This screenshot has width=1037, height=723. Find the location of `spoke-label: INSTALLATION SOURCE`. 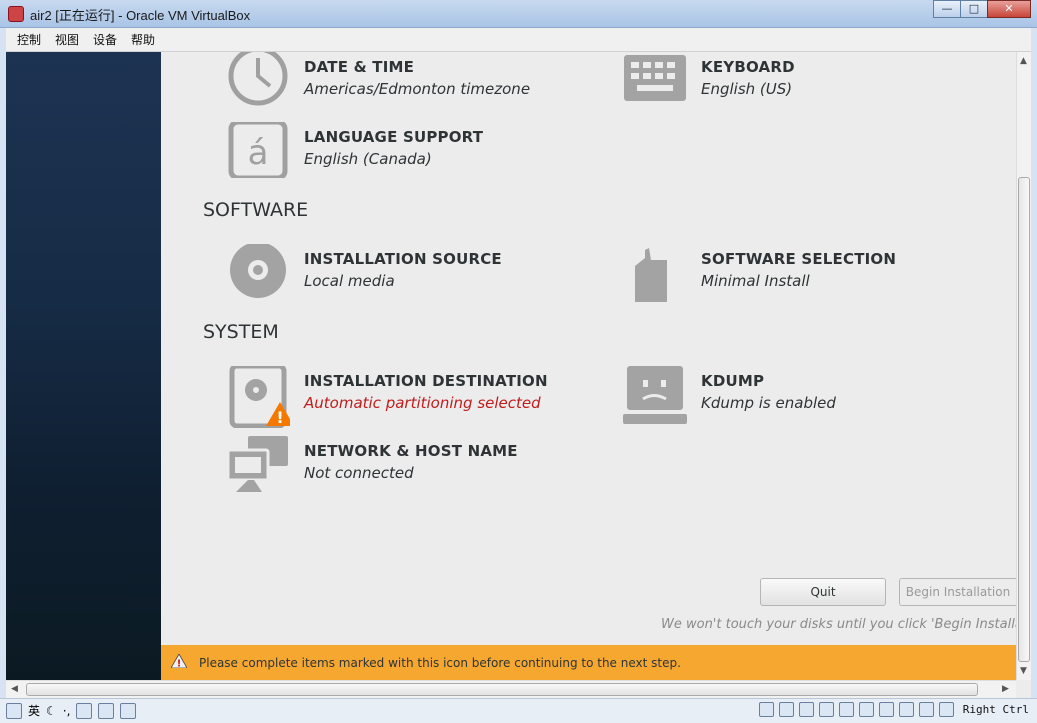

spoke-label: INSTALLATION SOURCE is located at coordinates (403, 259).